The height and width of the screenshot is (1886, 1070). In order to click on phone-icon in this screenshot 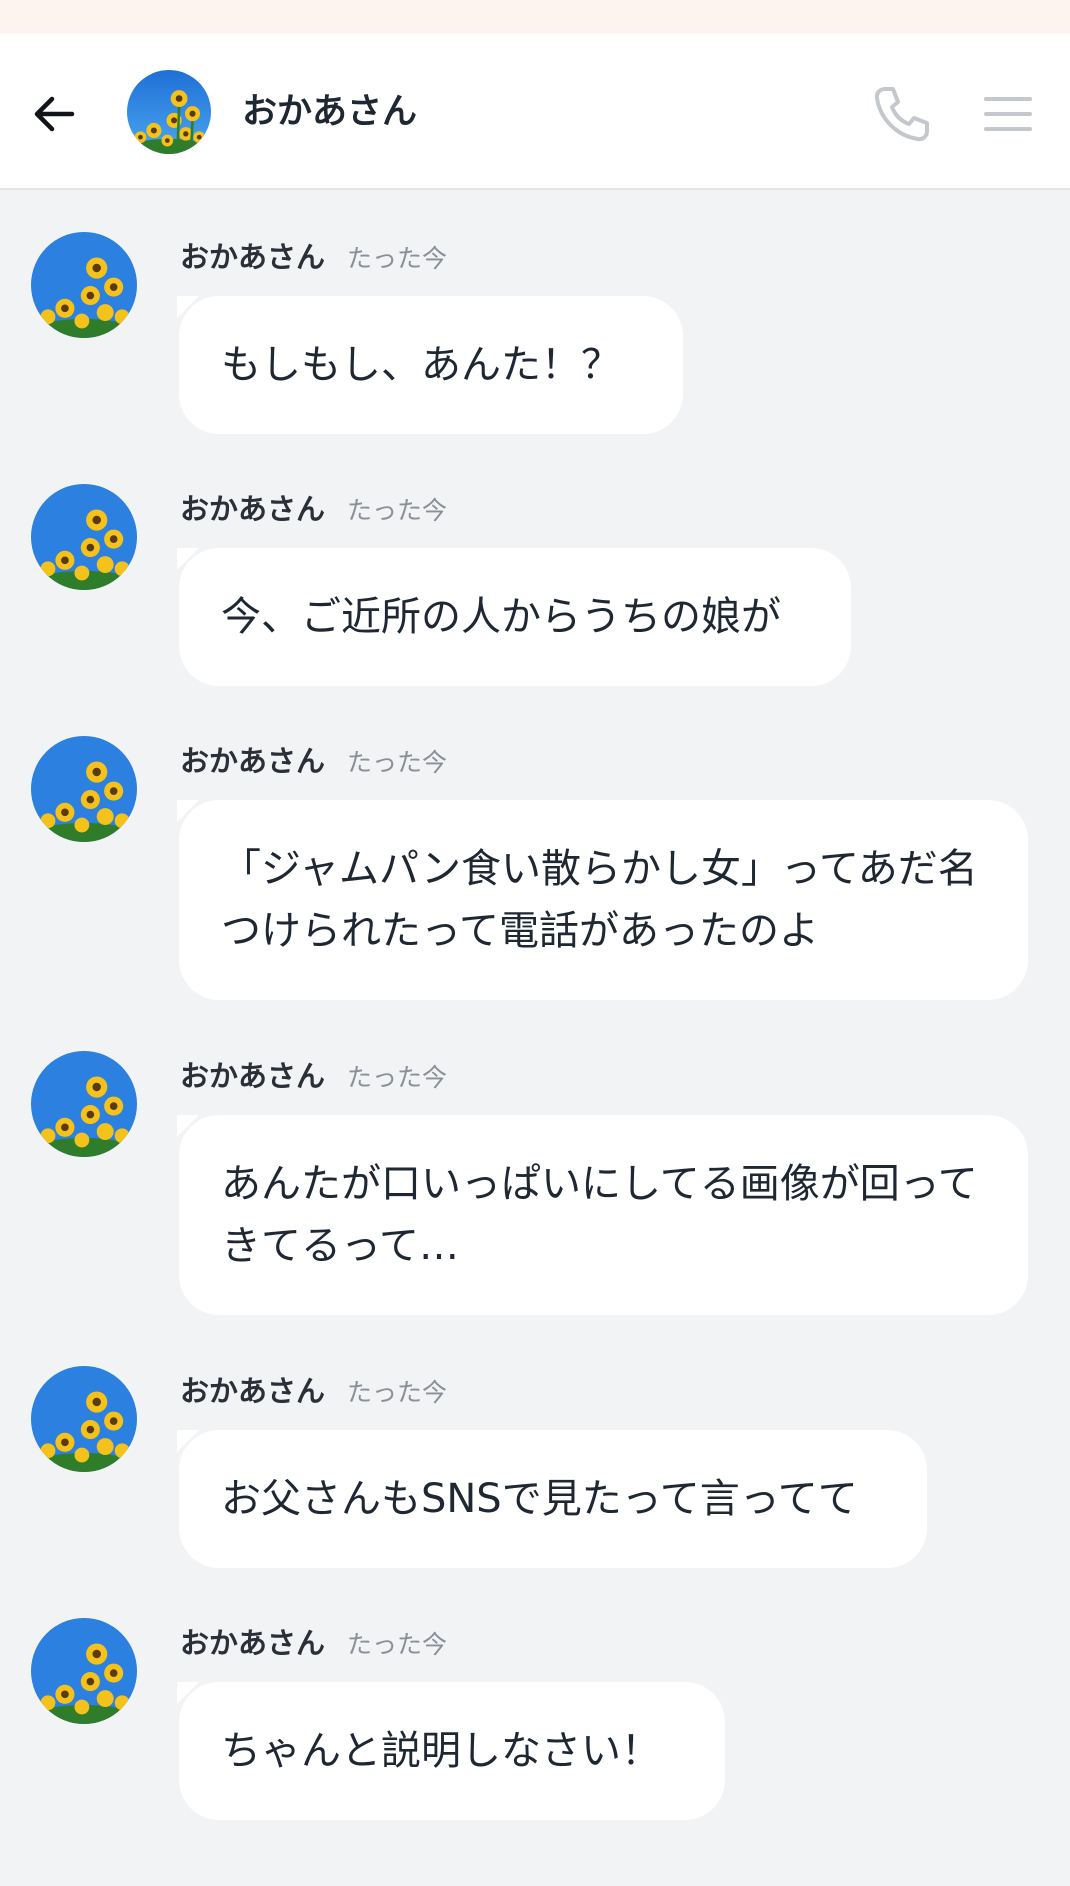, I will do `click(901, 114)`.